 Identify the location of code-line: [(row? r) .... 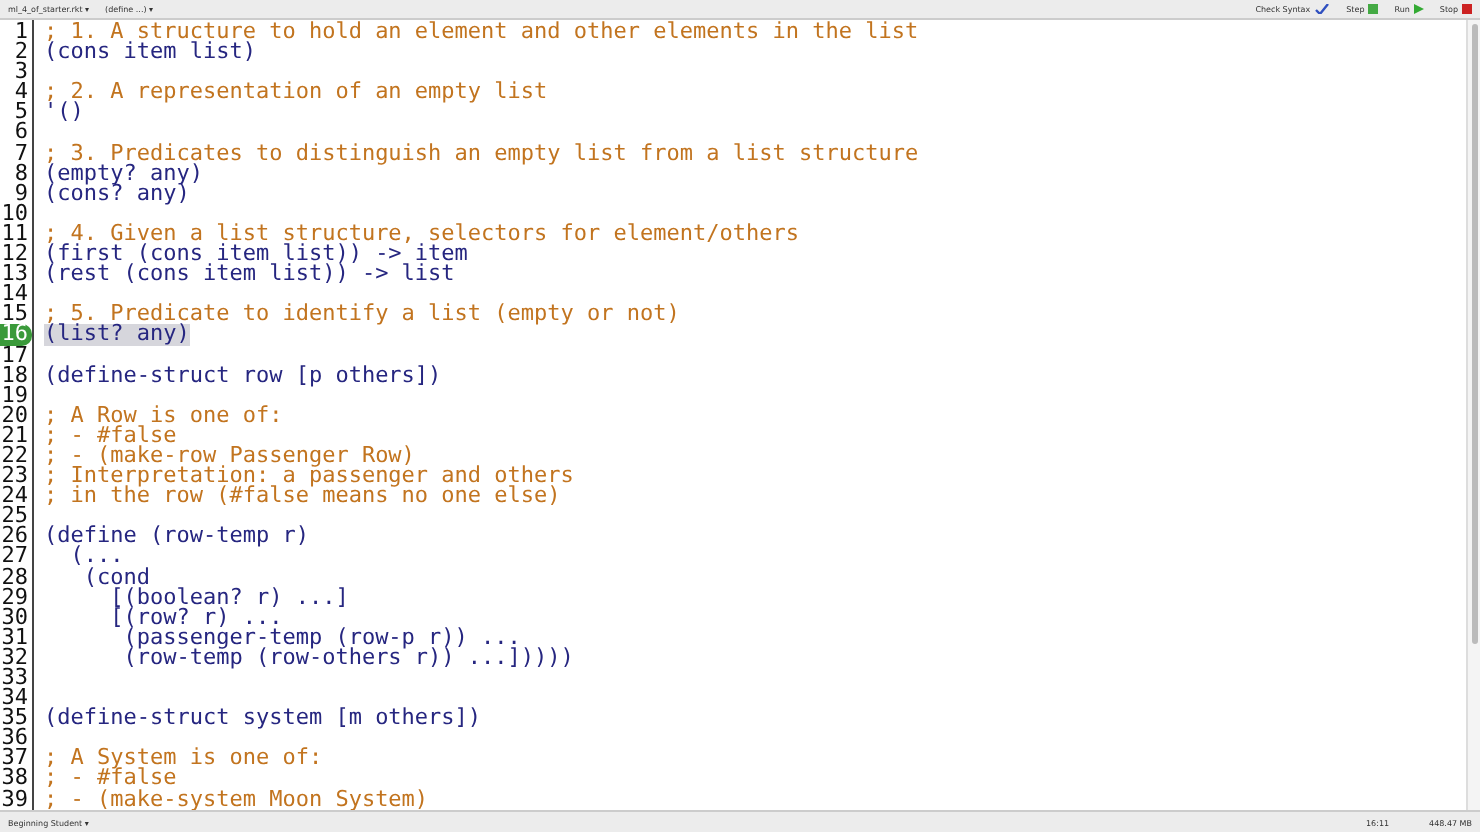
(195, 617).